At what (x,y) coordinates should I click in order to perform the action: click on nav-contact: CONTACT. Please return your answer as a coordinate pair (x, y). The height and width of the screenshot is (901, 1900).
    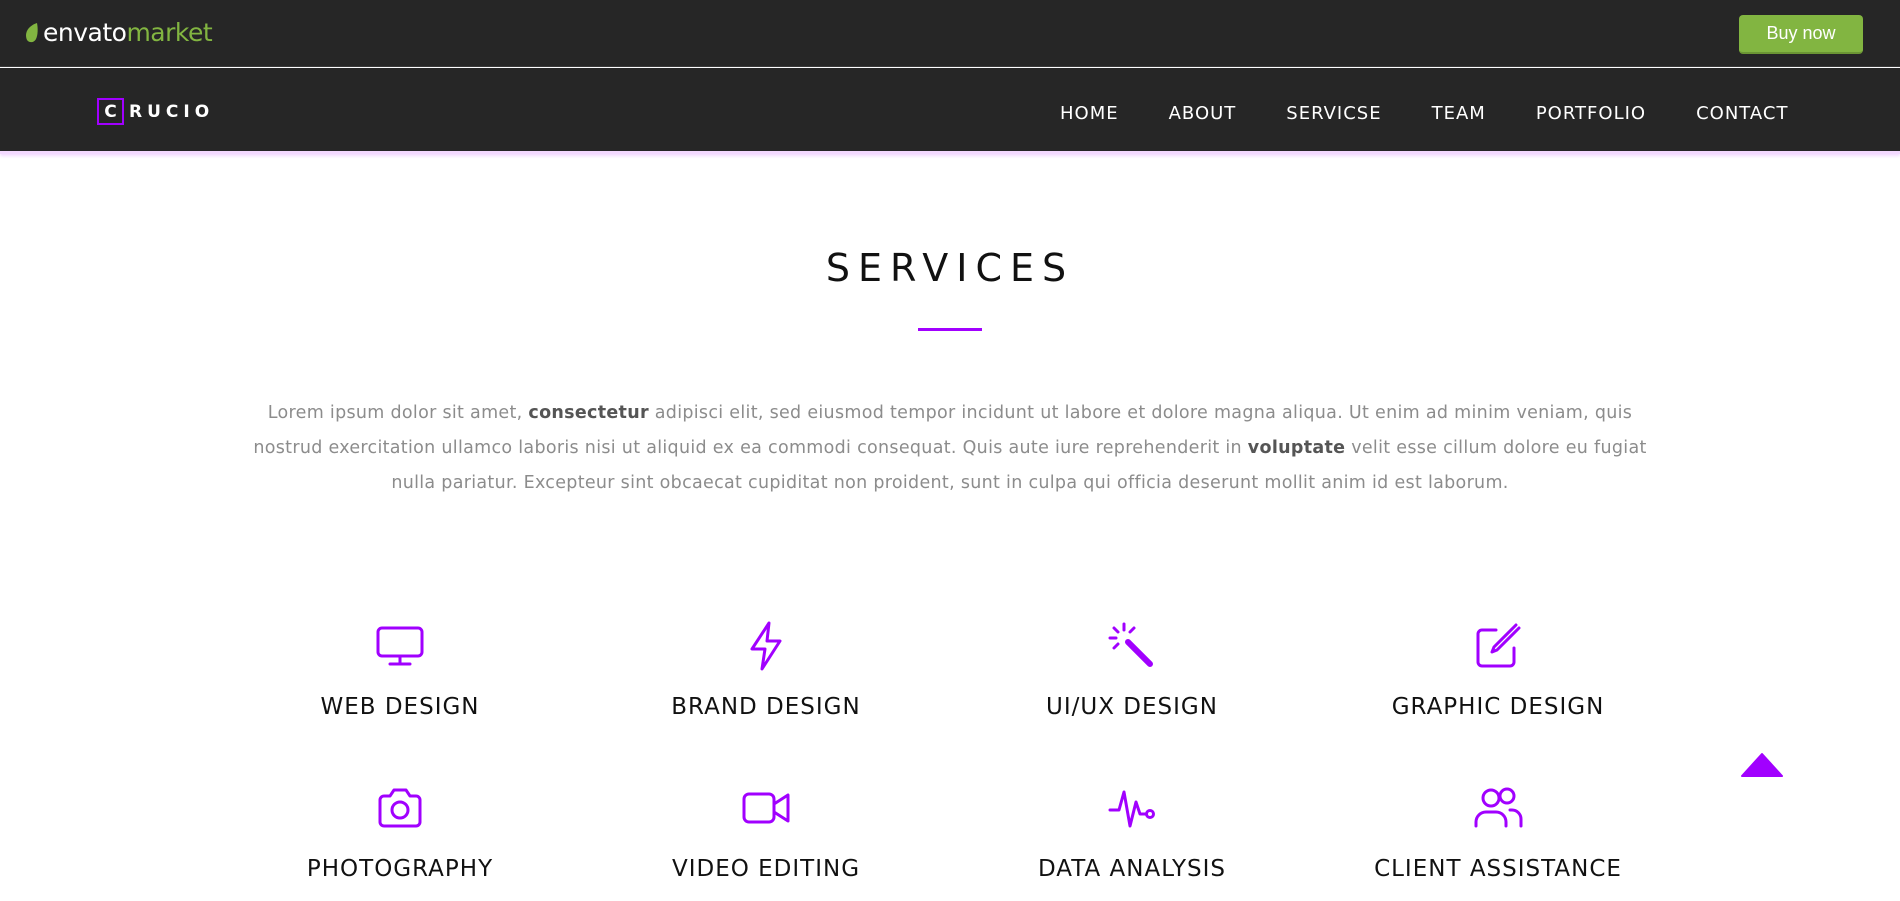
    Looking at the image, I should click on (1742, 113).